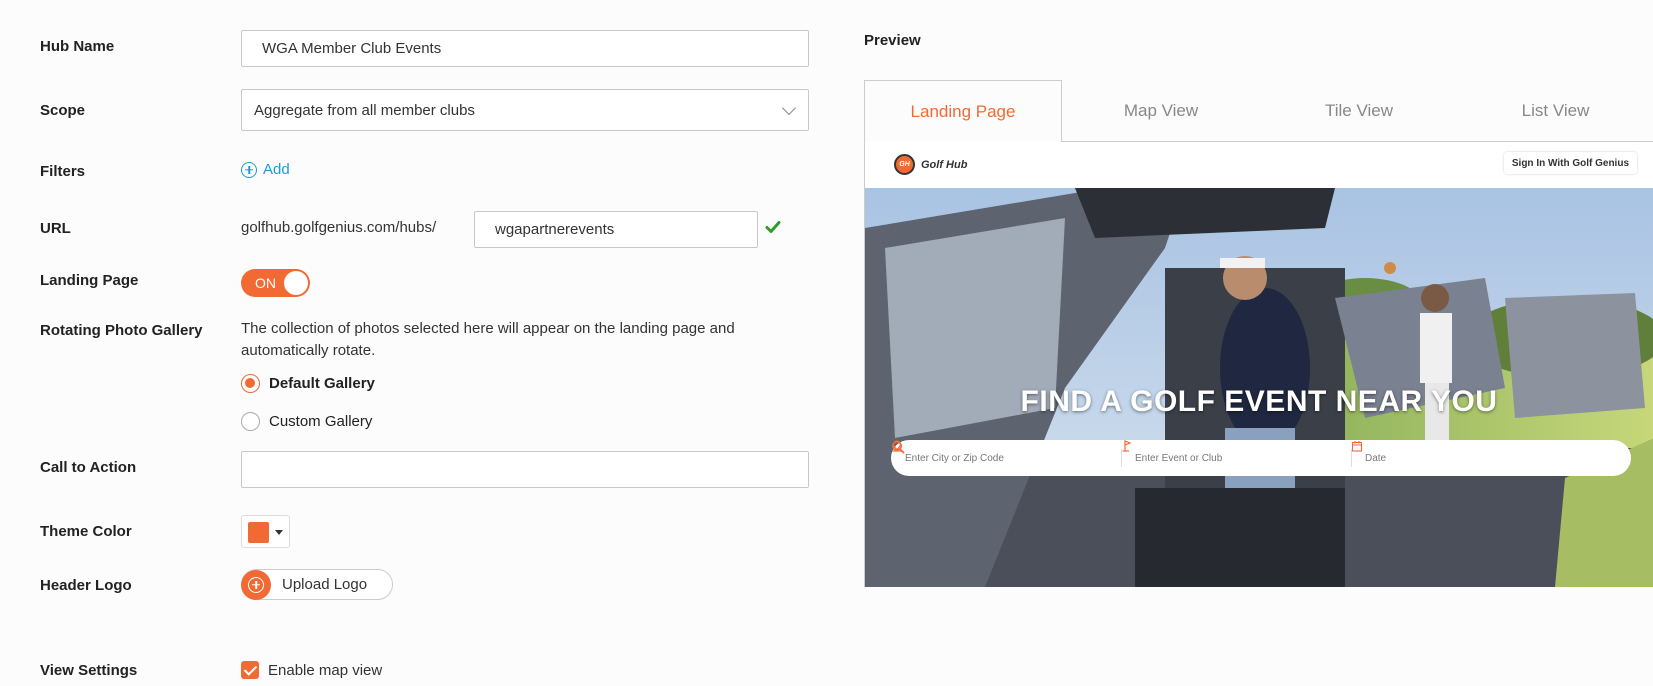 The width and height of the screenshot is (1653, 686). I want to click on tab-tile-view: Tile View, so click(1359, 111).